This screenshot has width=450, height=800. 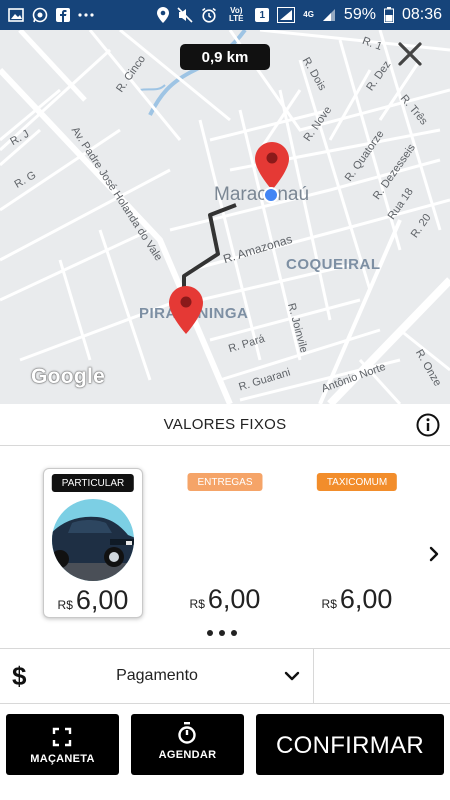 What do you see at coordinates (209, 15) in the screenshot?
I see `alarm-icon` at bounding box center [209, 15].